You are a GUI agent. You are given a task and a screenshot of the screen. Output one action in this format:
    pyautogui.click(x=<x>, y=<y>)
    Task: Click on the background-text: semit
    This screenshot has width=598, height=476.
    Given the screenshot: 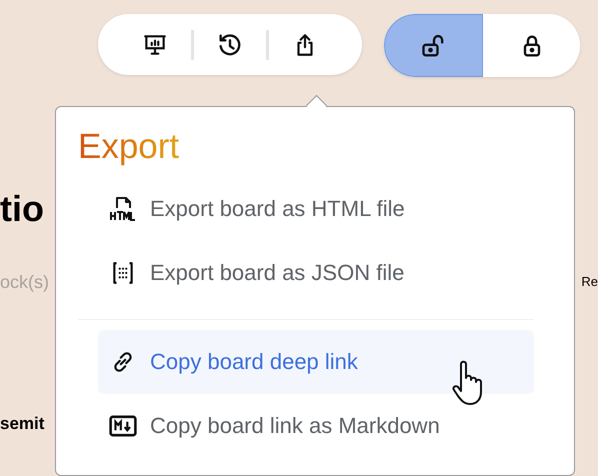 What is the action you would take?
    pyautogui.click(x=22, y=424)
    